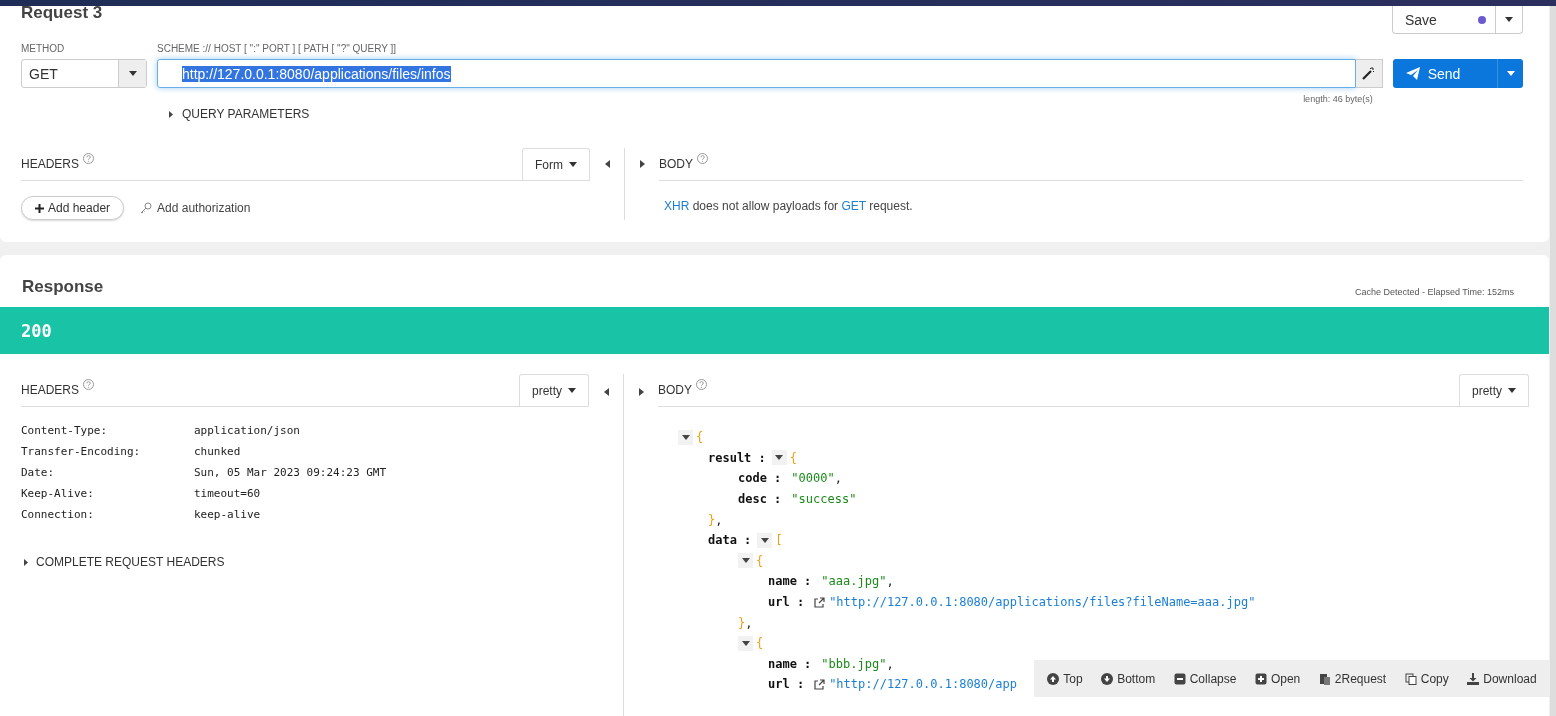 The image size is (1556, 716). What do you see at coordinates (779, 540) in the screenshot?
I see `json-bracket: [` at bounding box center [779, 540].